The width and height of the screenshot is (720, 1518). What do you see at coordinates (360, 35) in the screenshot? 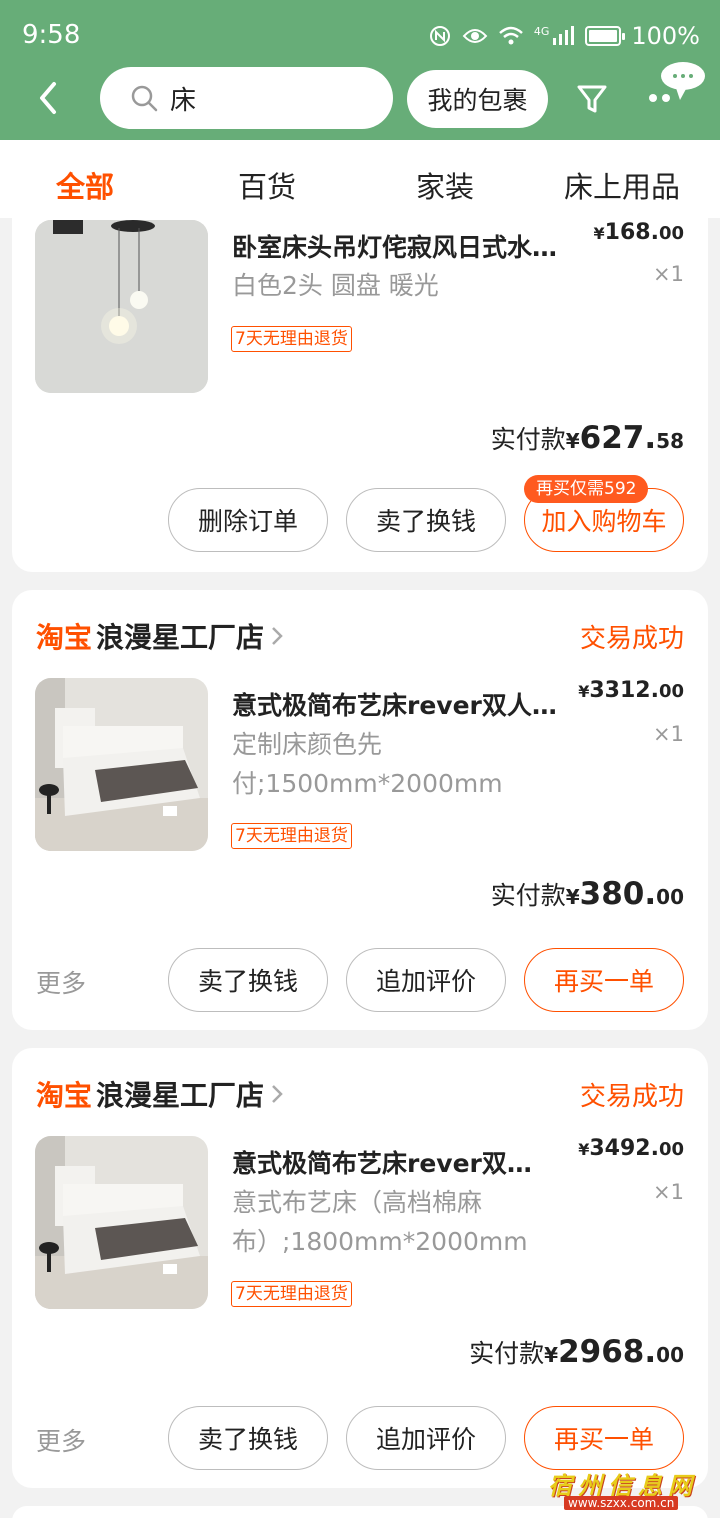
I see `status-bar: 9:58 4G 100%` at bounding box center [360, 35].